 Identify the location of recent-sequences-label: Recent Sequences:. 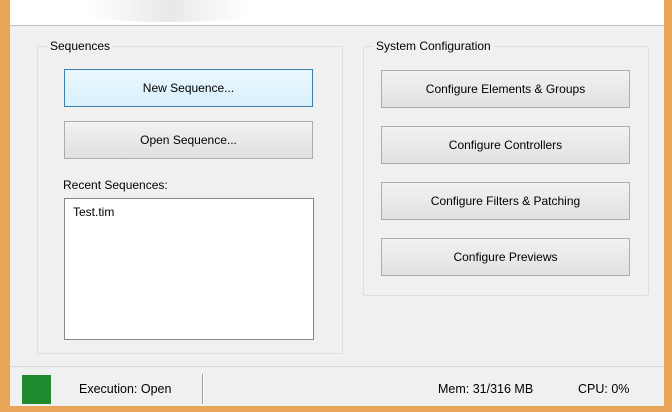
(115, 185).